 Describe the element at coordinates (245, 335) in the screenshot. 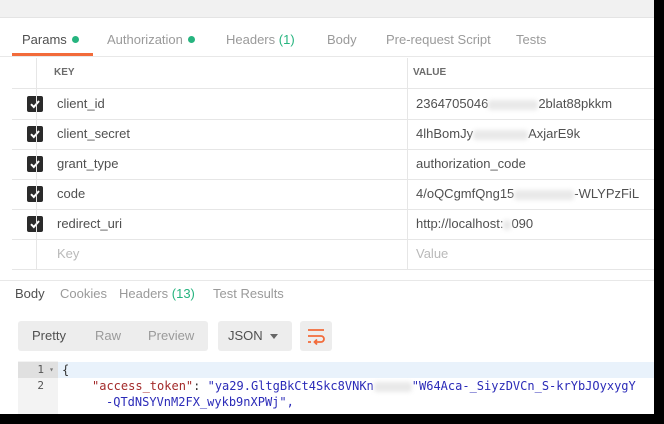

I see `format-select-value: JSON` at that location.